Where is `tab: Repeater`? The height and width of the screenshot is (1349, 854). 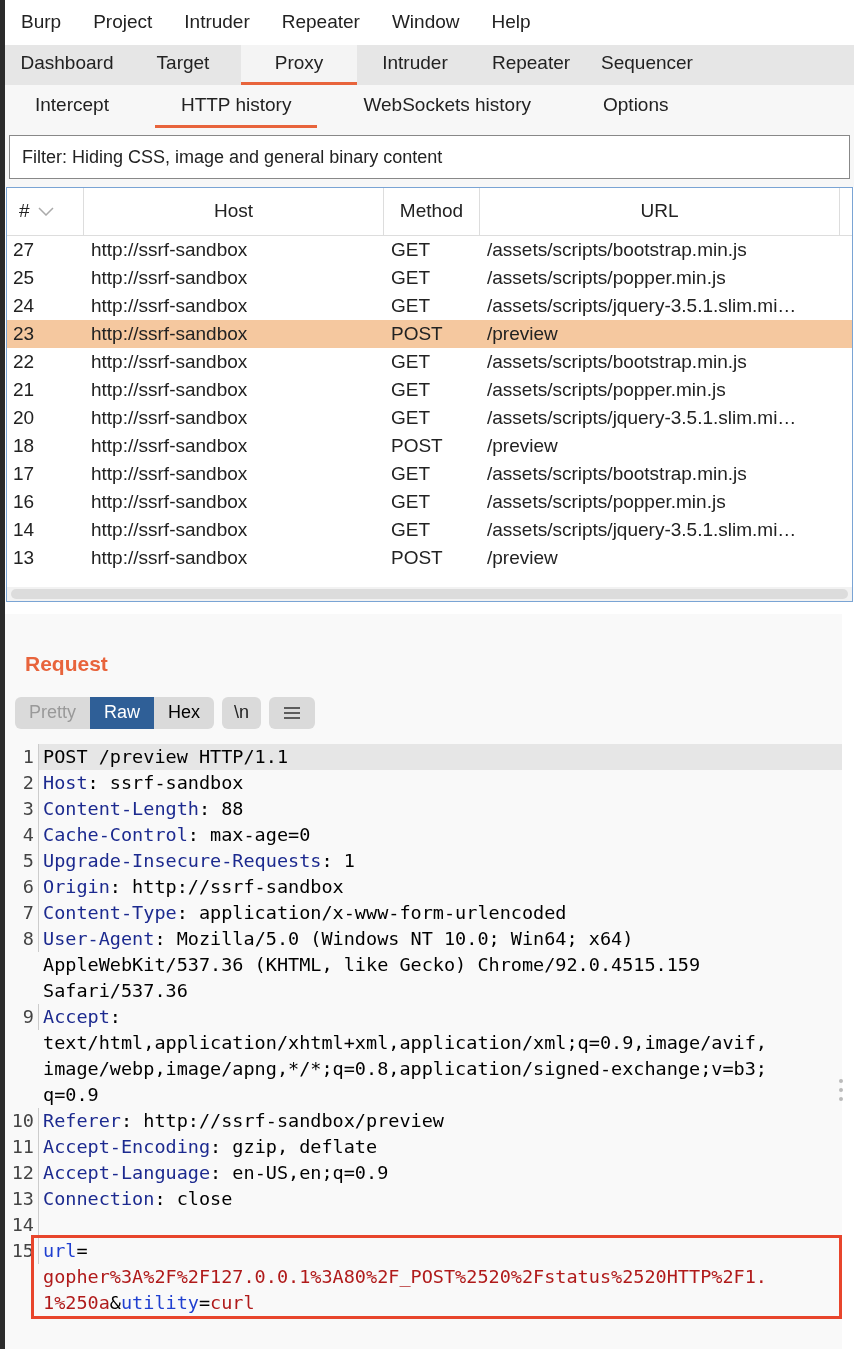 tab: Repeater is located at coordinates (531, 65).